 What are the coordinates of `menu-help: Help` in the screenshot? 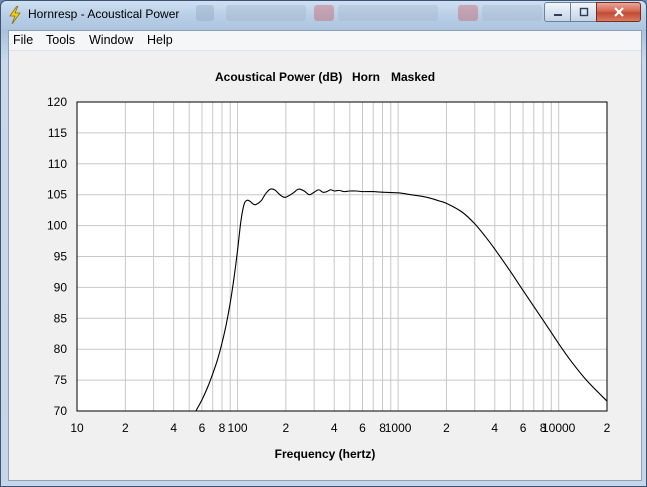 It's located at (160, 40).